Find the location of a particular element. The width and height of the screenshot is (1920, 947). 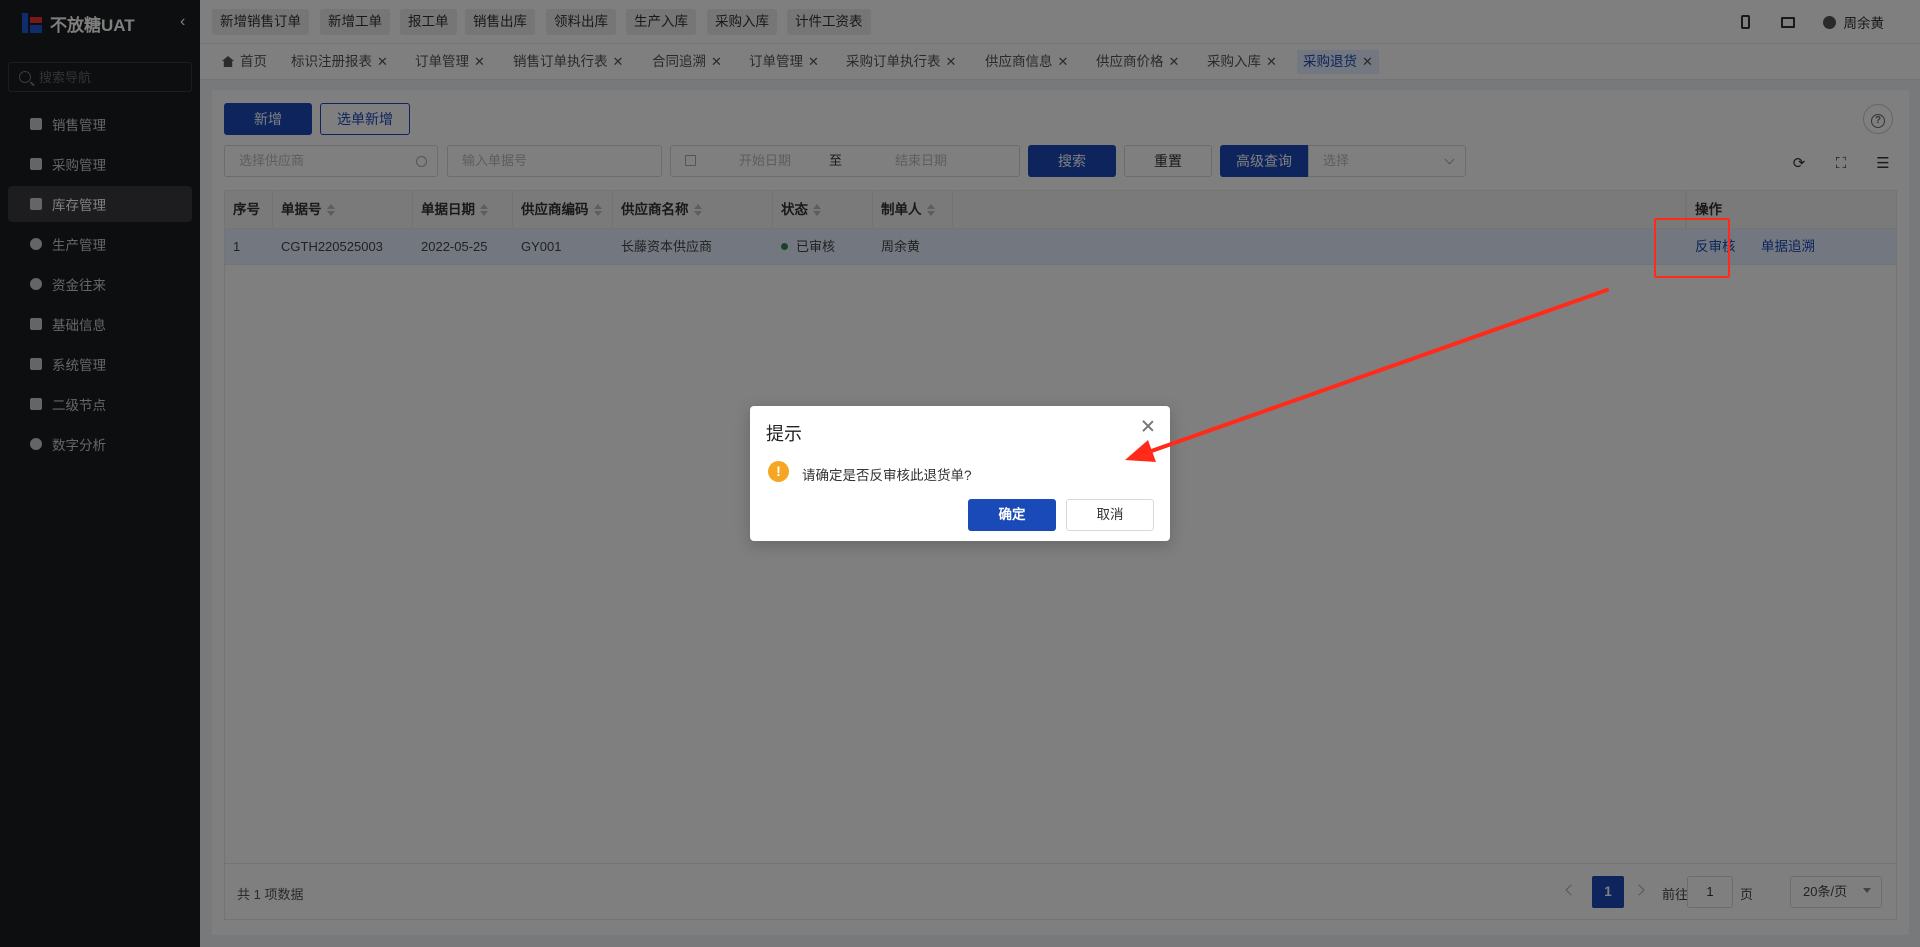

confirm-button: 确定 is located at coordinates (1012, 515).